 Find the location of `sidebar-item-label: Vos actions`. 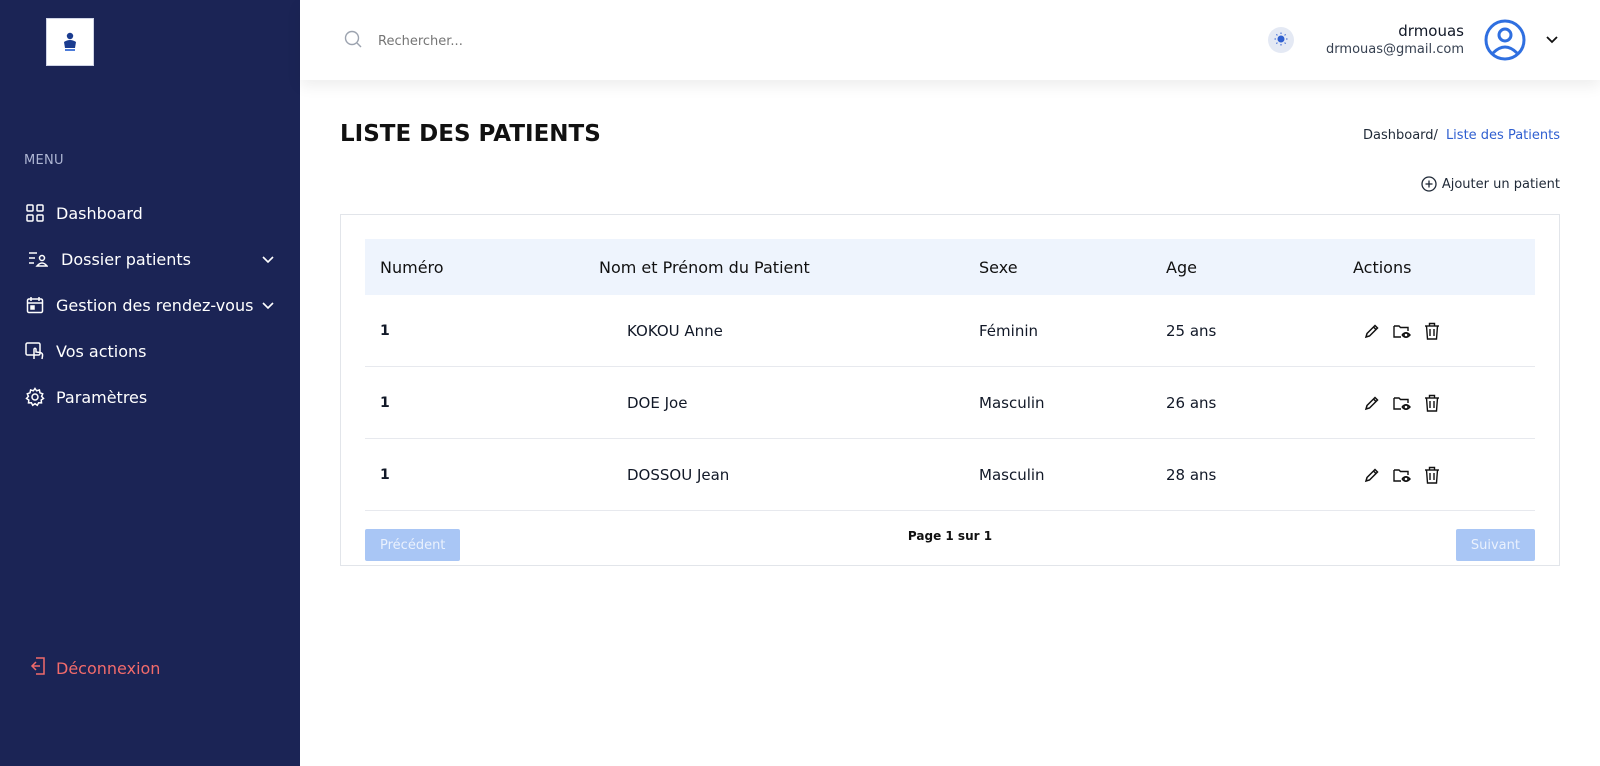

sidebar-item-label: Vos actions is located at coordinates (101, 351).